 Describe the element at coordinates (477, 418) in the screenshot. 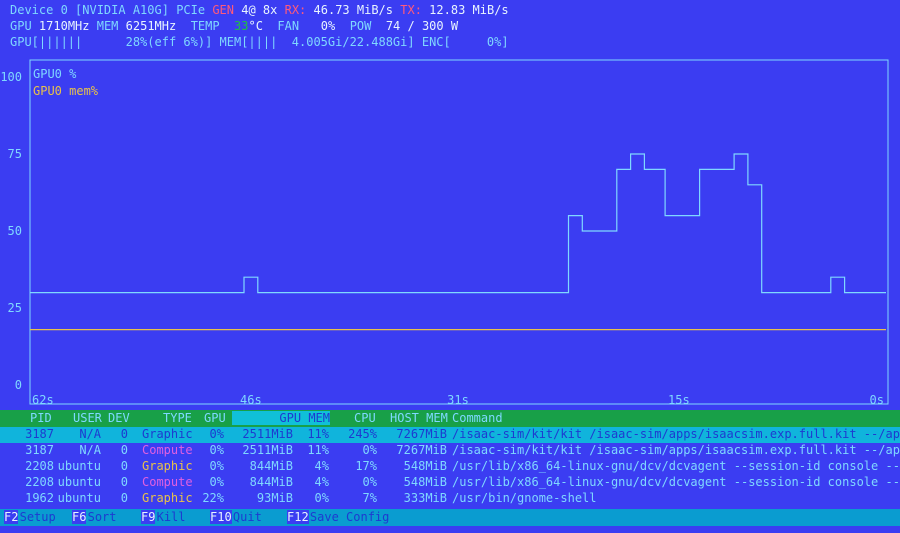

I see `col-command: Command` at that location.